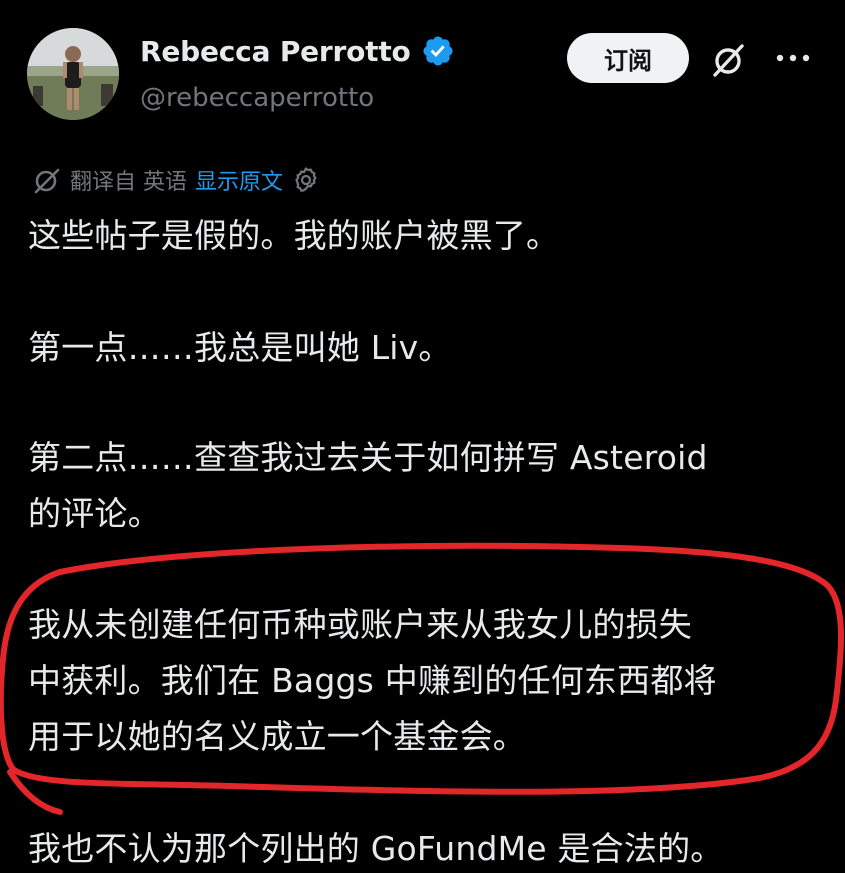  What do you see at coordinates (360, 624) in the screenshot?
I see `tweet-text-line-5: 我从未创建任何币种或账户来从我女儿的损失` at bounding box center [360, 624].